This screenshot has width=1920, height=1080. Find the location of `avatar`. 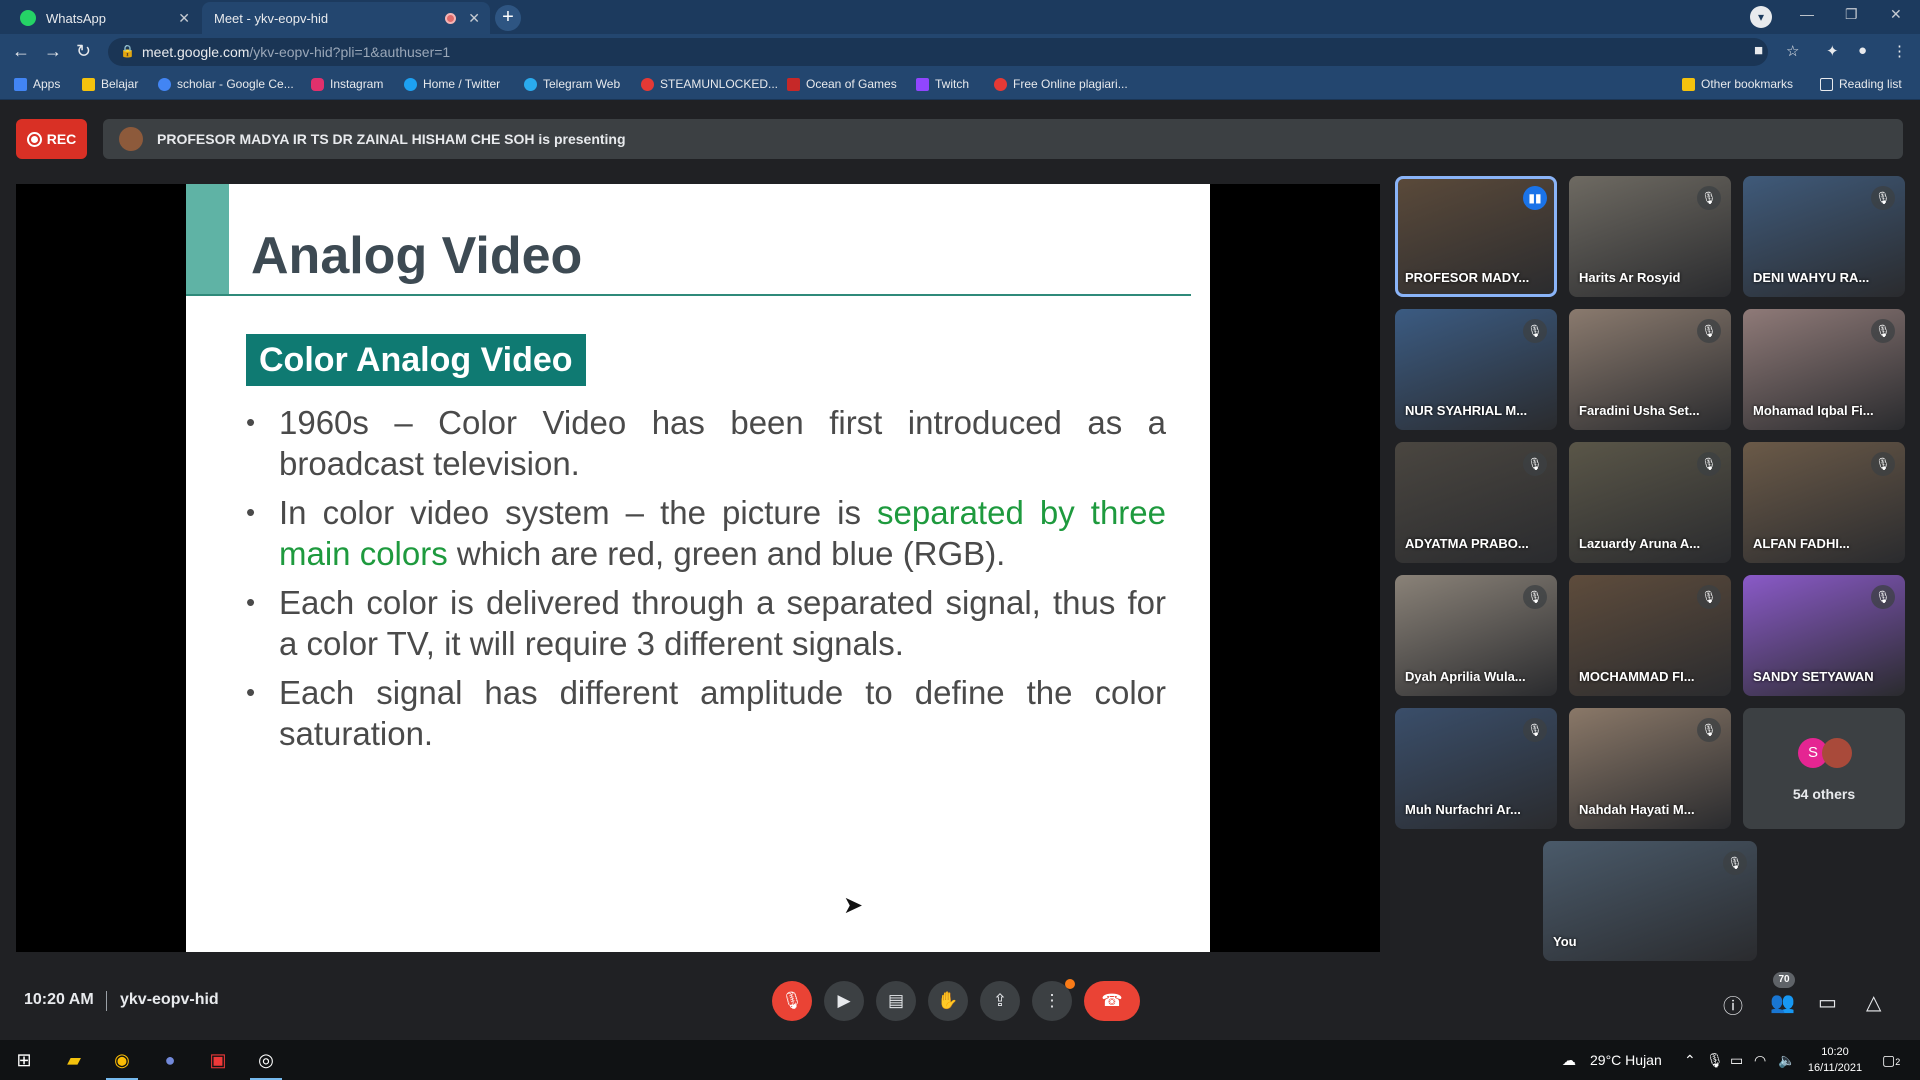

avatar is located at coordinates (1837, 753).